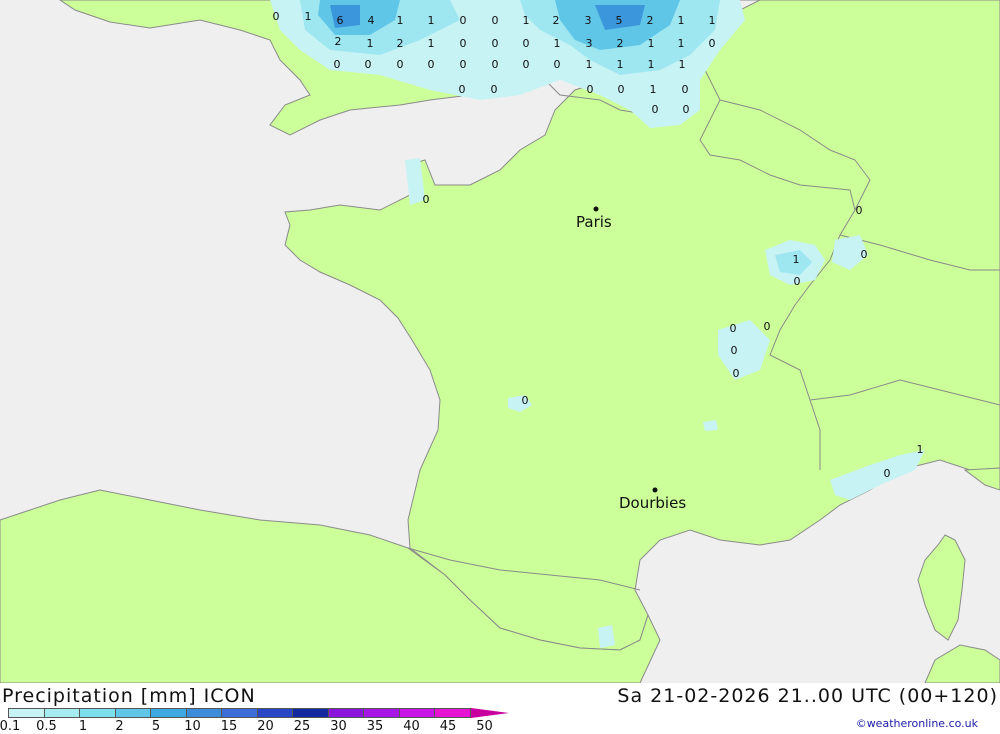 The width and height of the screenshot is (1000, 734). Describe the element at coordinates (340, 20) in the screenshot. I see `precip-value-label: 6` at that location.